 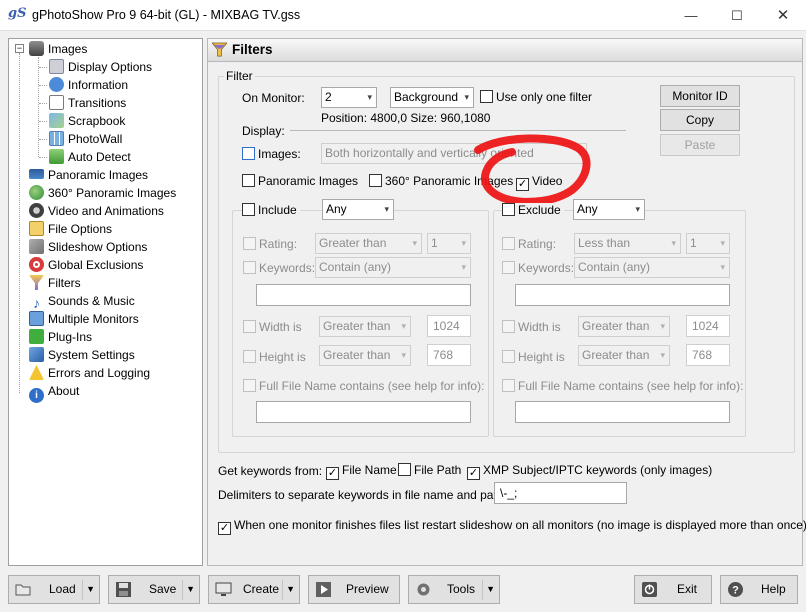 I want to click on exclude-checkbox: Exclude, so click(x=533, y=210).